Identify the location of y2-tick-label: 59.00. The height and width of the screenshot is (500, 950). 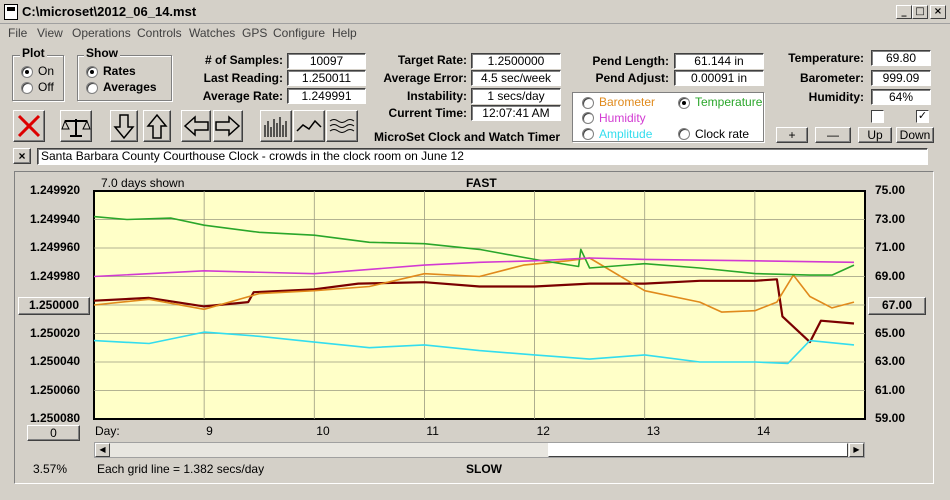
(890, 418).